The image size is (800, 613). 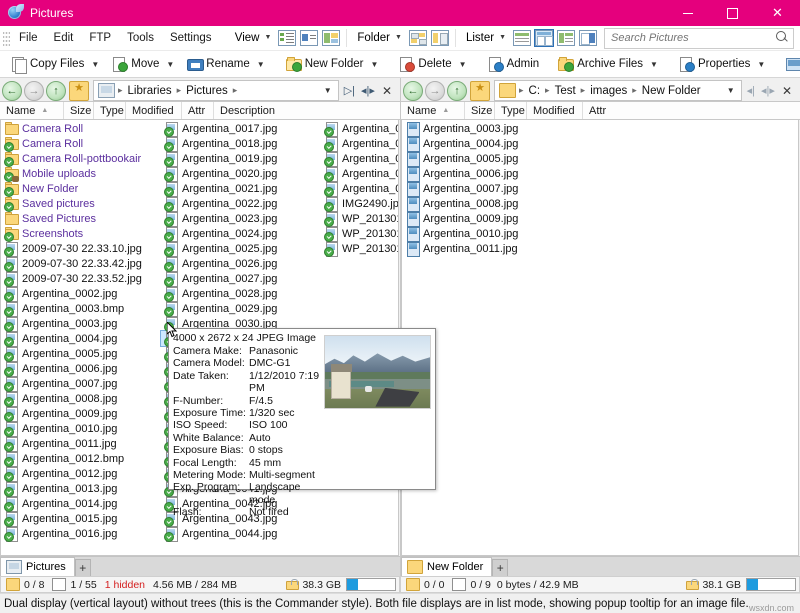 I want to click on move-button: Move, so click(x=134, y=64).